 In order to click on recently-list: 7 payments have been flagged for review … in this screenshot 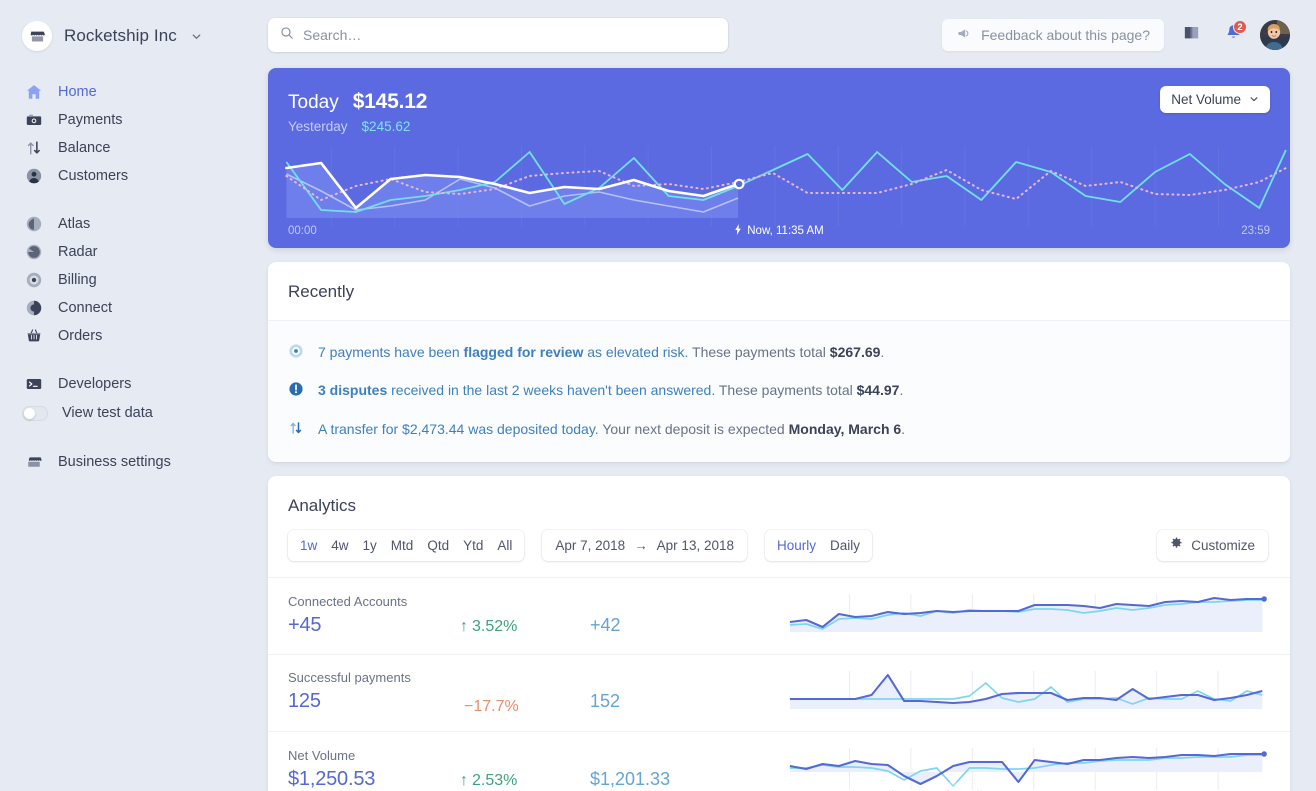, I will do `click(779, 391)`.